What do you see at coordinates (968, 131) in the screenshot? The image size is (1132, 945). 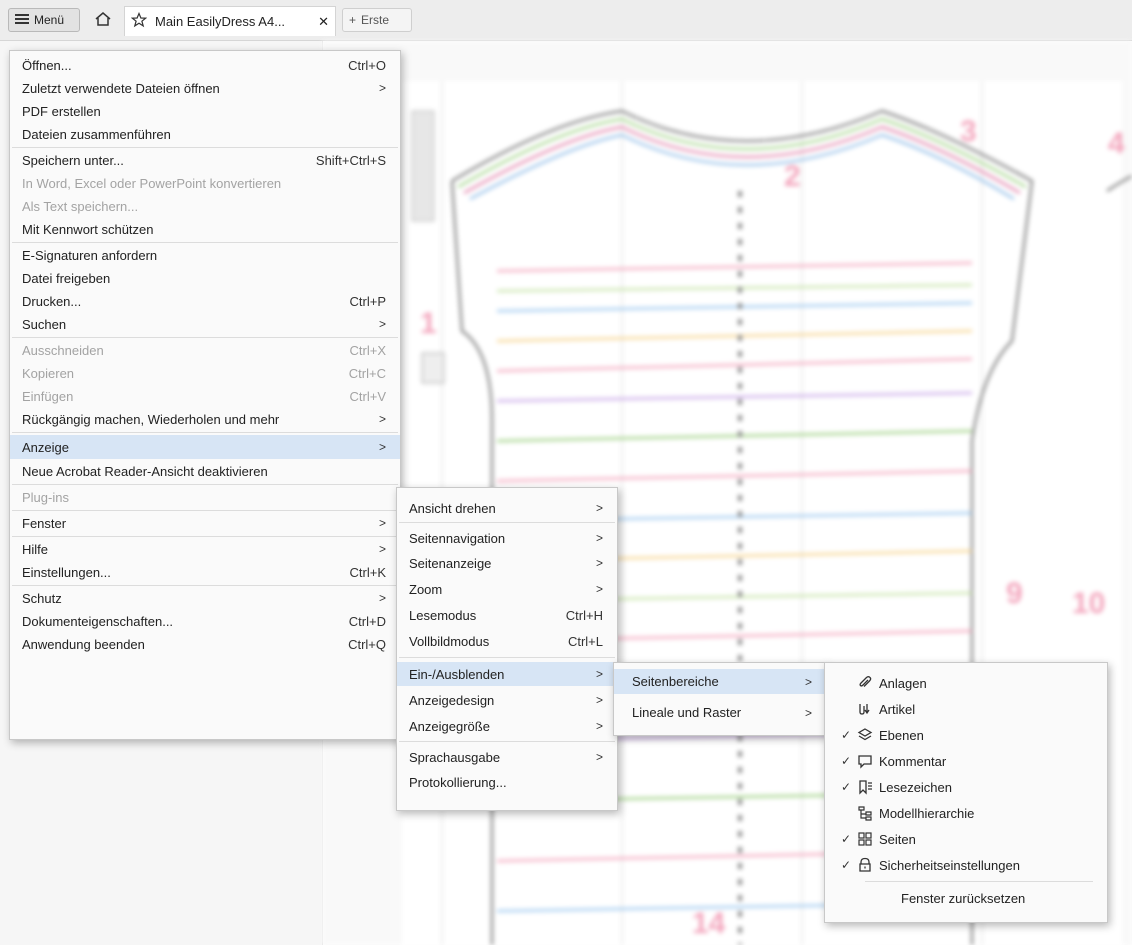 I see `page-number-label: 3` at bounding box center [968, 131].